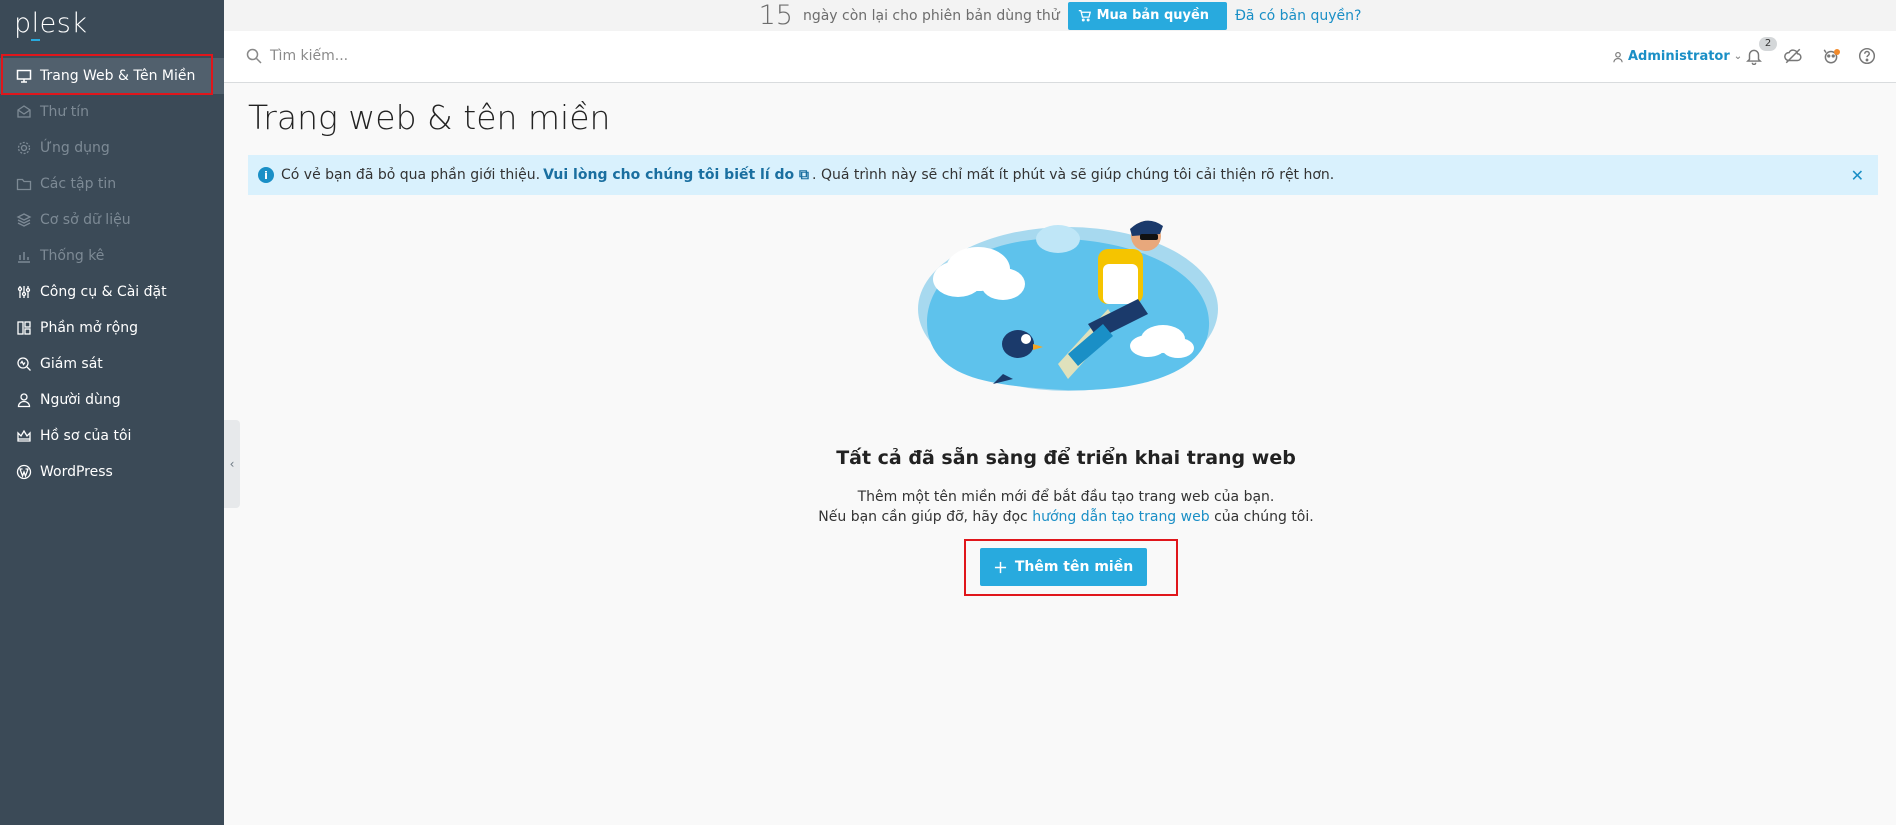 The width and height of the screenshot is (1896, 825). I want to click on sidebar-item-applications: Ứng dụng, so click(112, 148).